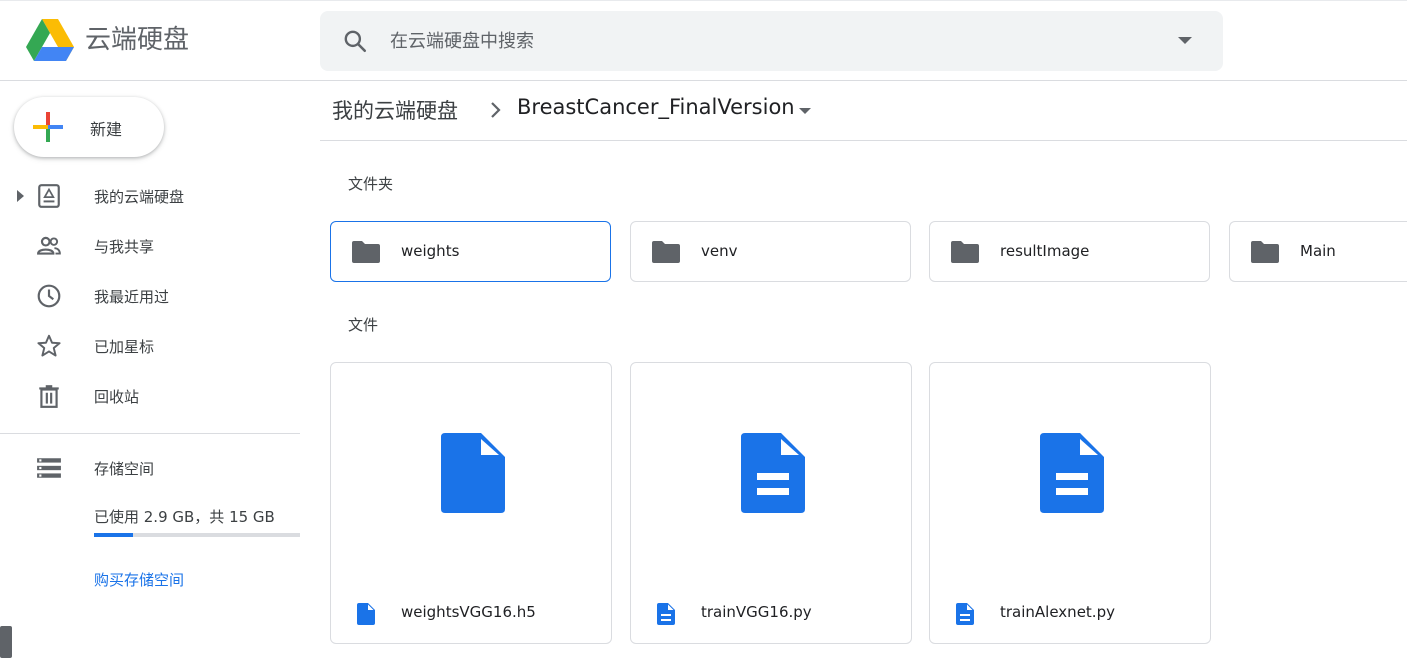 The width and height of the screenshot is (1407, 658). I want to click on file-name: trainAlexnet.py, so click(1057, 612).